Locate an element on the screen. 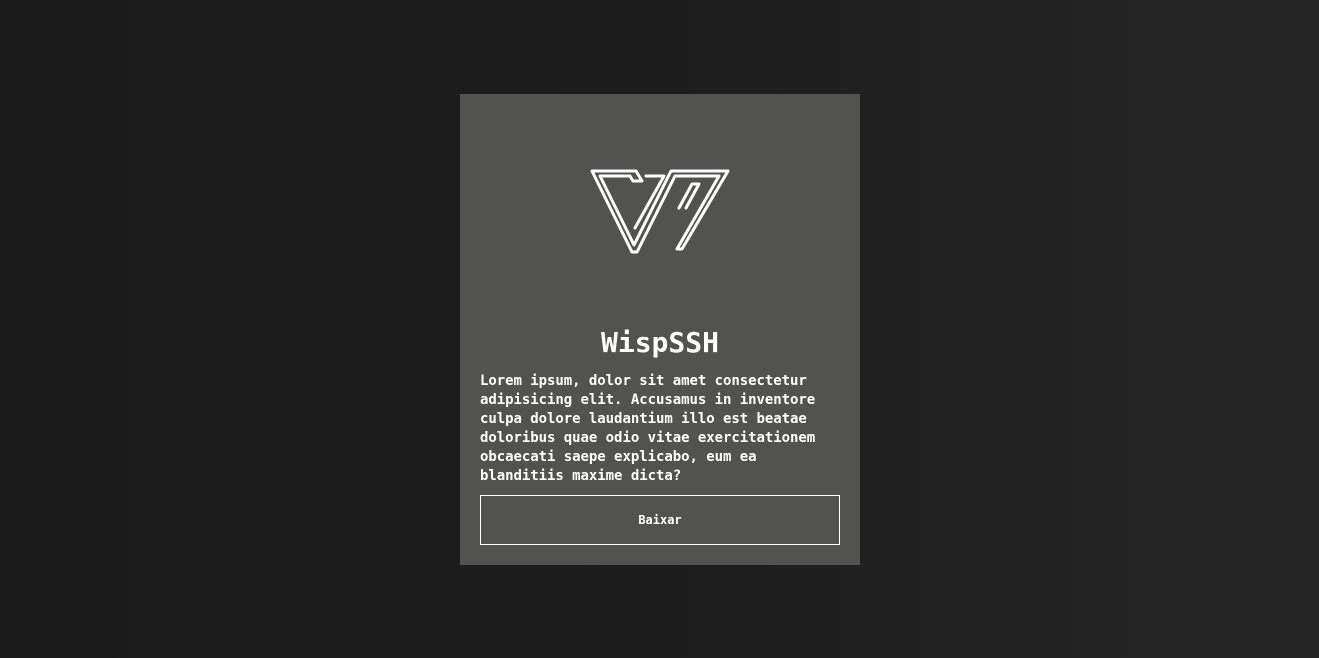  download-button: Baixar is located at coordinates (660, 520).